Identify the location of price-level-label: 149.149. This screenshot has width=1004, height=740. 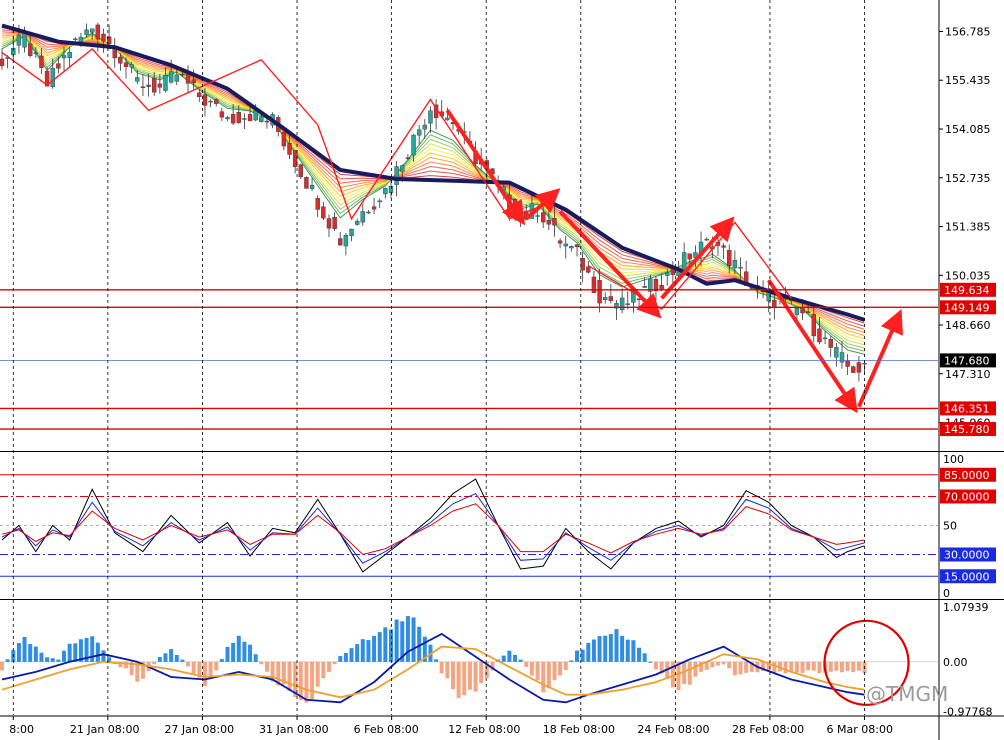
(967, 307).